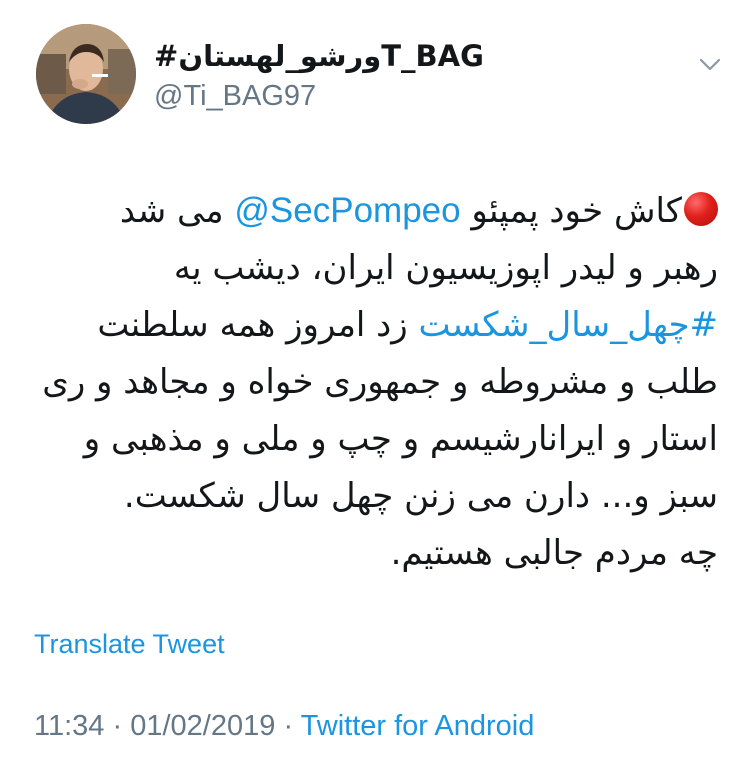  I want to click on mention-link: @SecPompeo, so click(347, 210).